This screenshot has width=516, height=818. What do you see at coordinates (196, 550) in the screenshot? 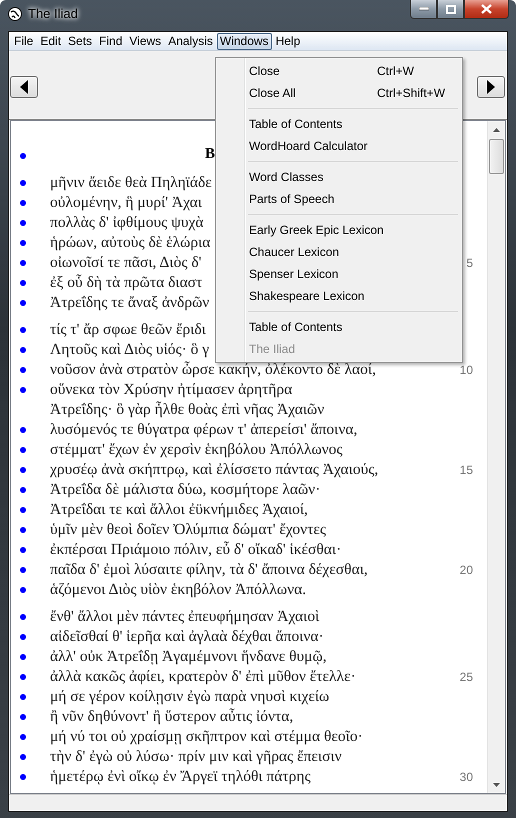
I see `verse-line: ἐκπέρσαι Πριάμοιο πόλιν, εὖ δ' οἴκαδ' ἱκέσθαι·` at bounding box center [196, 550].